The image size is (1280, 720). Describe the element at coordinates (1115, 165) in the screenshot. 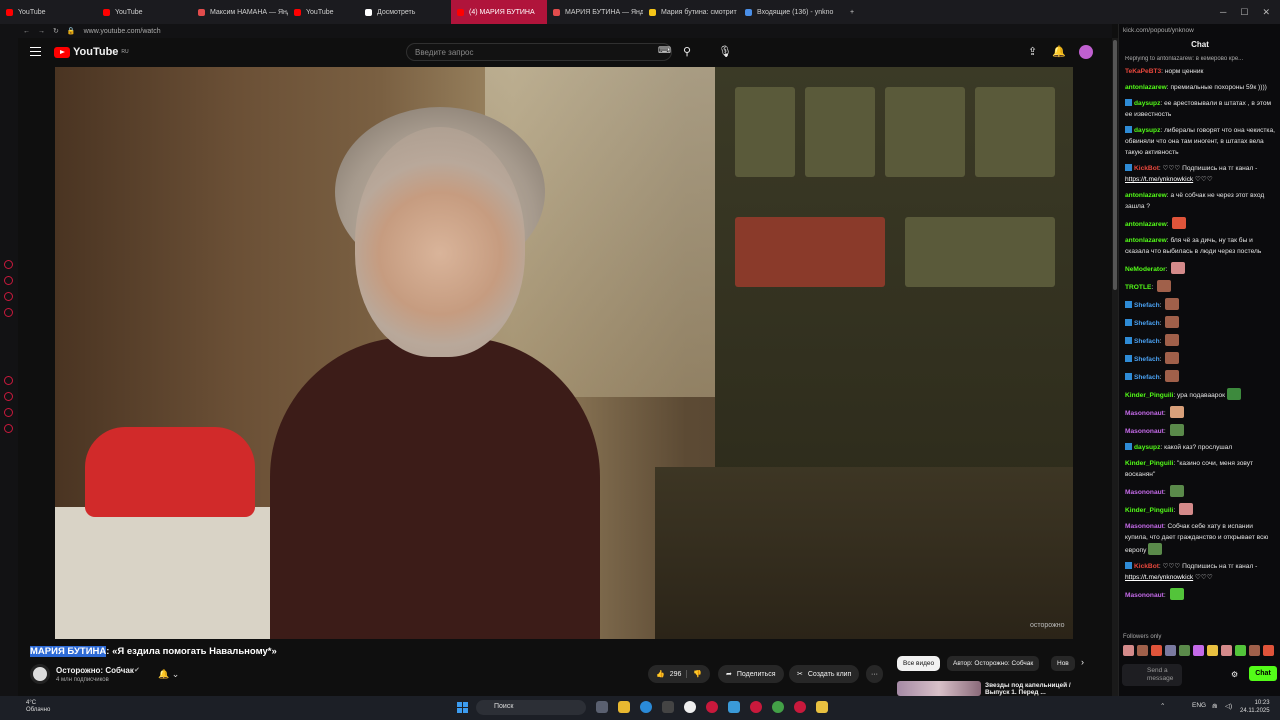

I see `scrollbar-thumb` at that location.